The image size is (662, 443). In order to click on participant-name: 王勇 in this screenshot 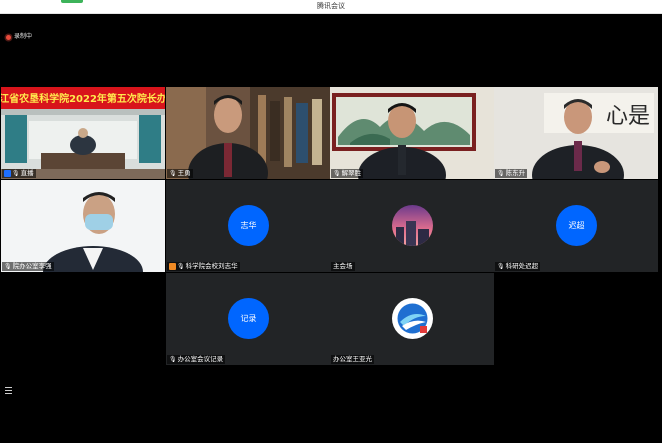, I will do `click(184, 173)`.